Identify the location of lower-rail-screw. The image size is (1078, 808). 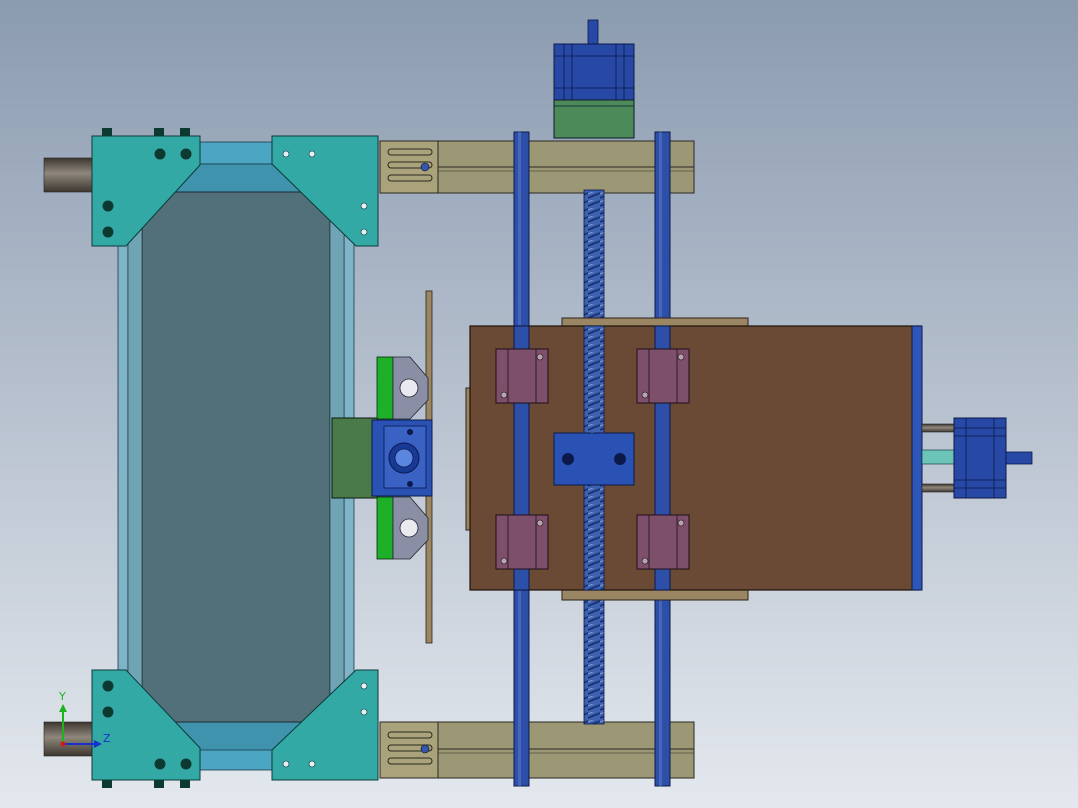
(425, 749).